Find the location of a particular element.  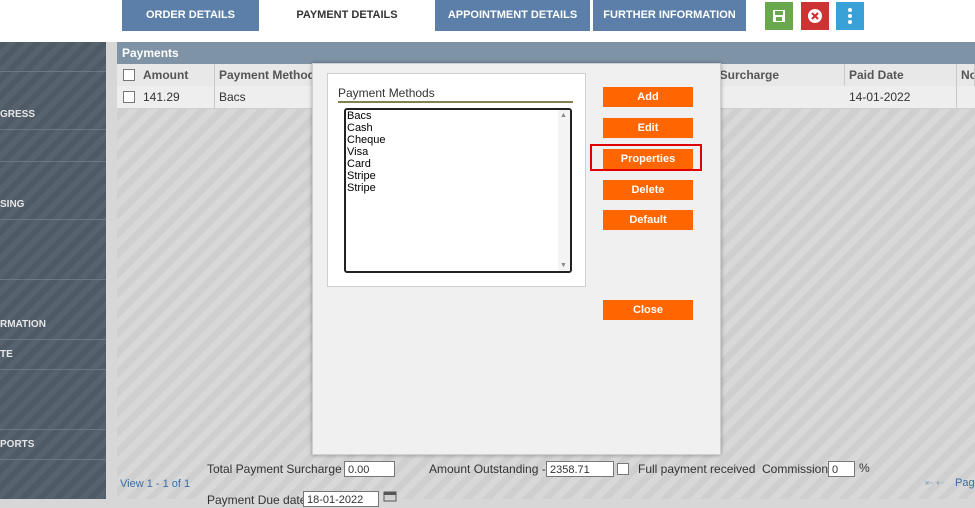

cancel-button is located at coordinates (815, 16).